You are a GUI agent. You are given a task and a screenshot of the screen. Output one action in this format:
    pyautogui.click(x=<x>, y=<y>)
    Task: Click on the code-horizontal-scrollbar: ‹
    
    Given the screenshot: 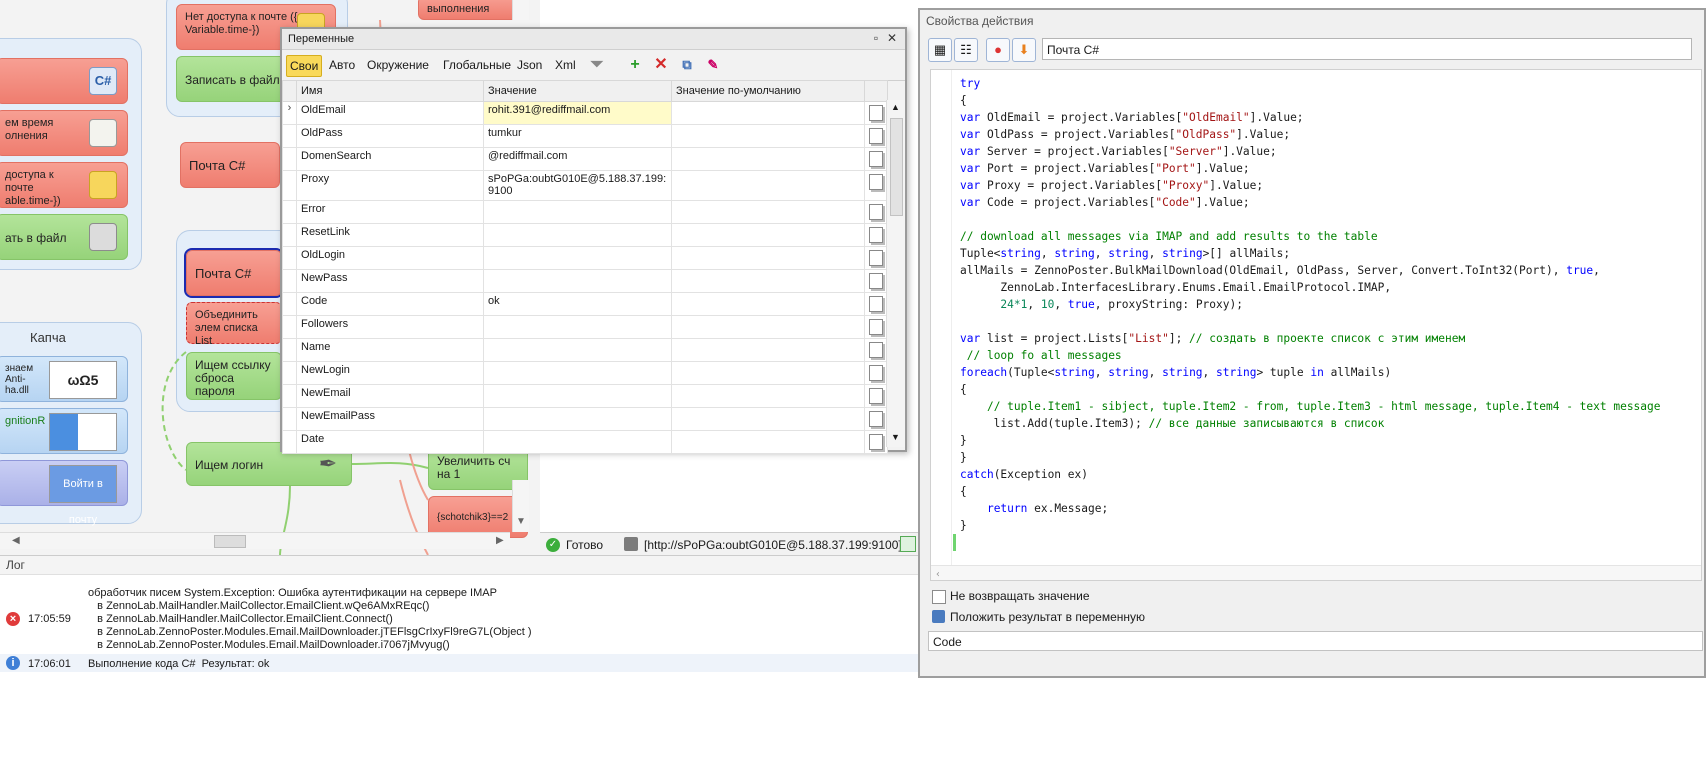 What is the action you would take?
    pyautogui.click(x=1316, y=572)
    